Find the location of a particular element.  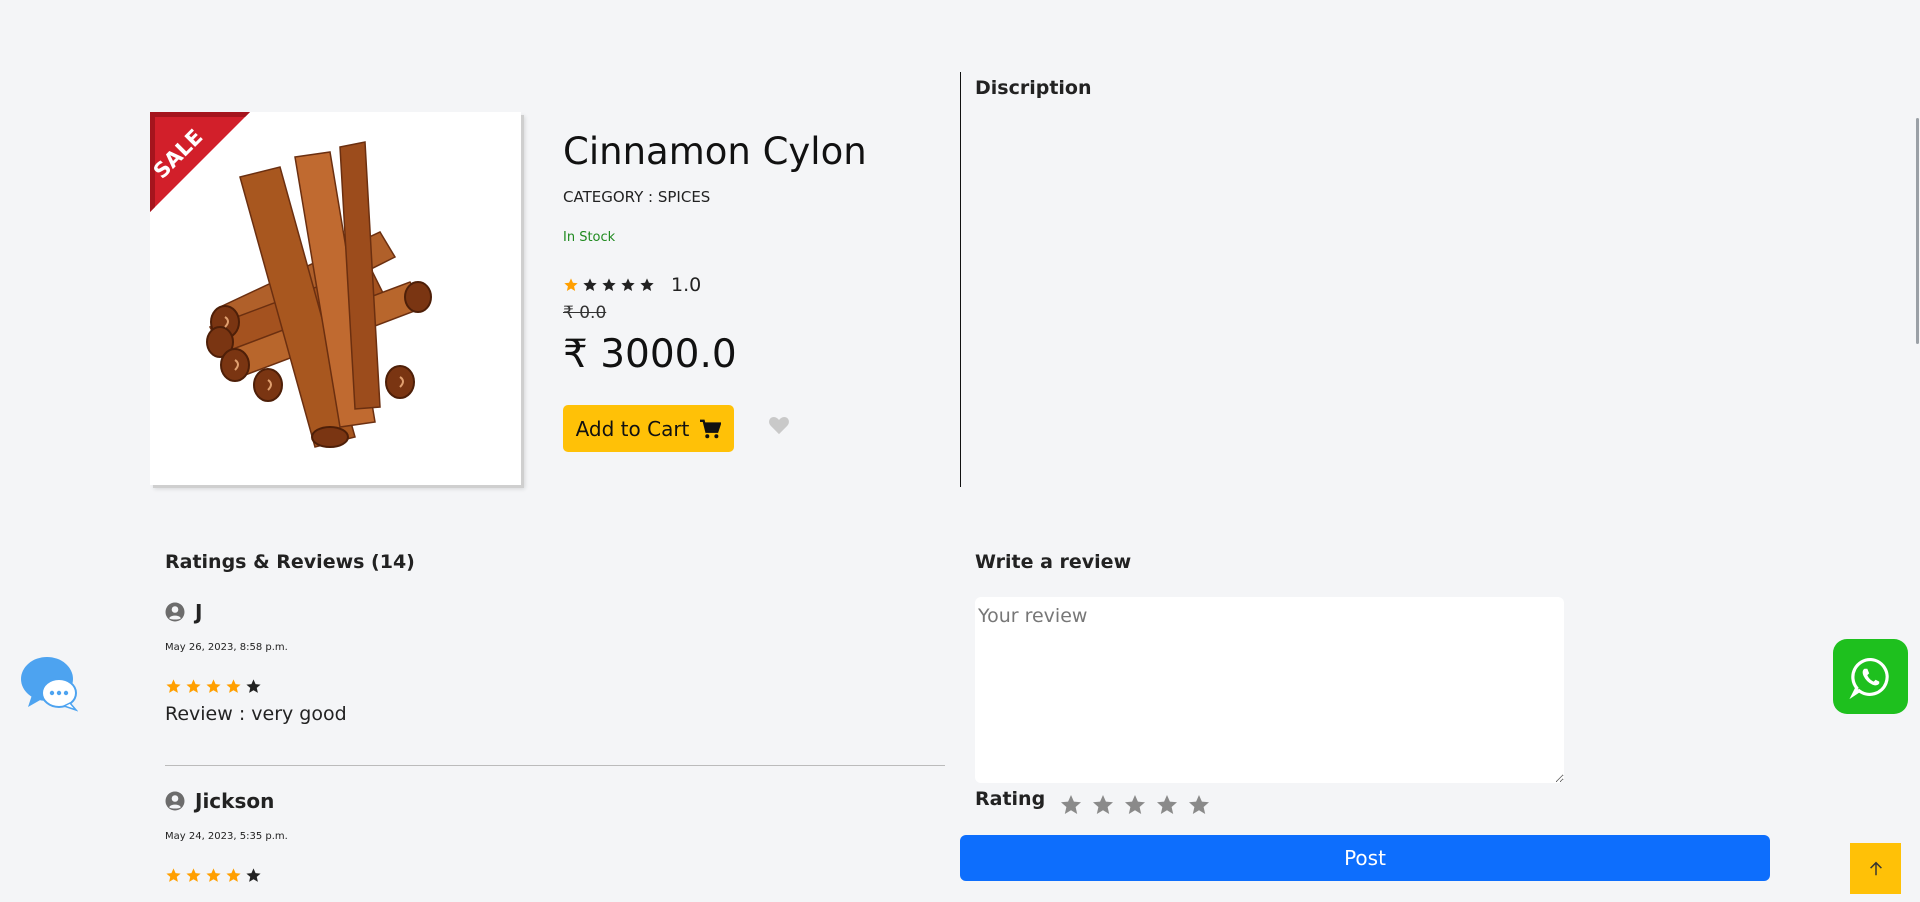

add-to-cart-button: Add to Cart is located at coordinates (648, 428).